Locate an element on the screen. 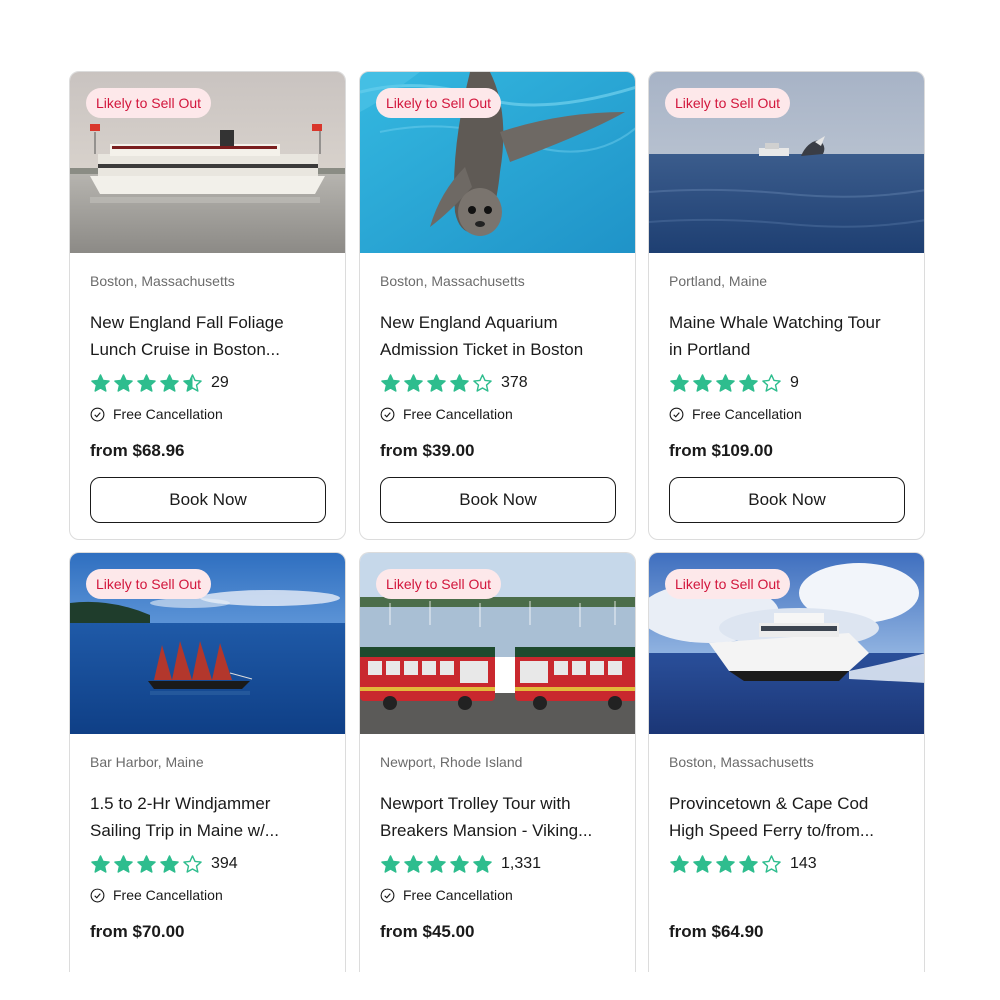  price: from $45.00 is located at coordinates (427, 931).